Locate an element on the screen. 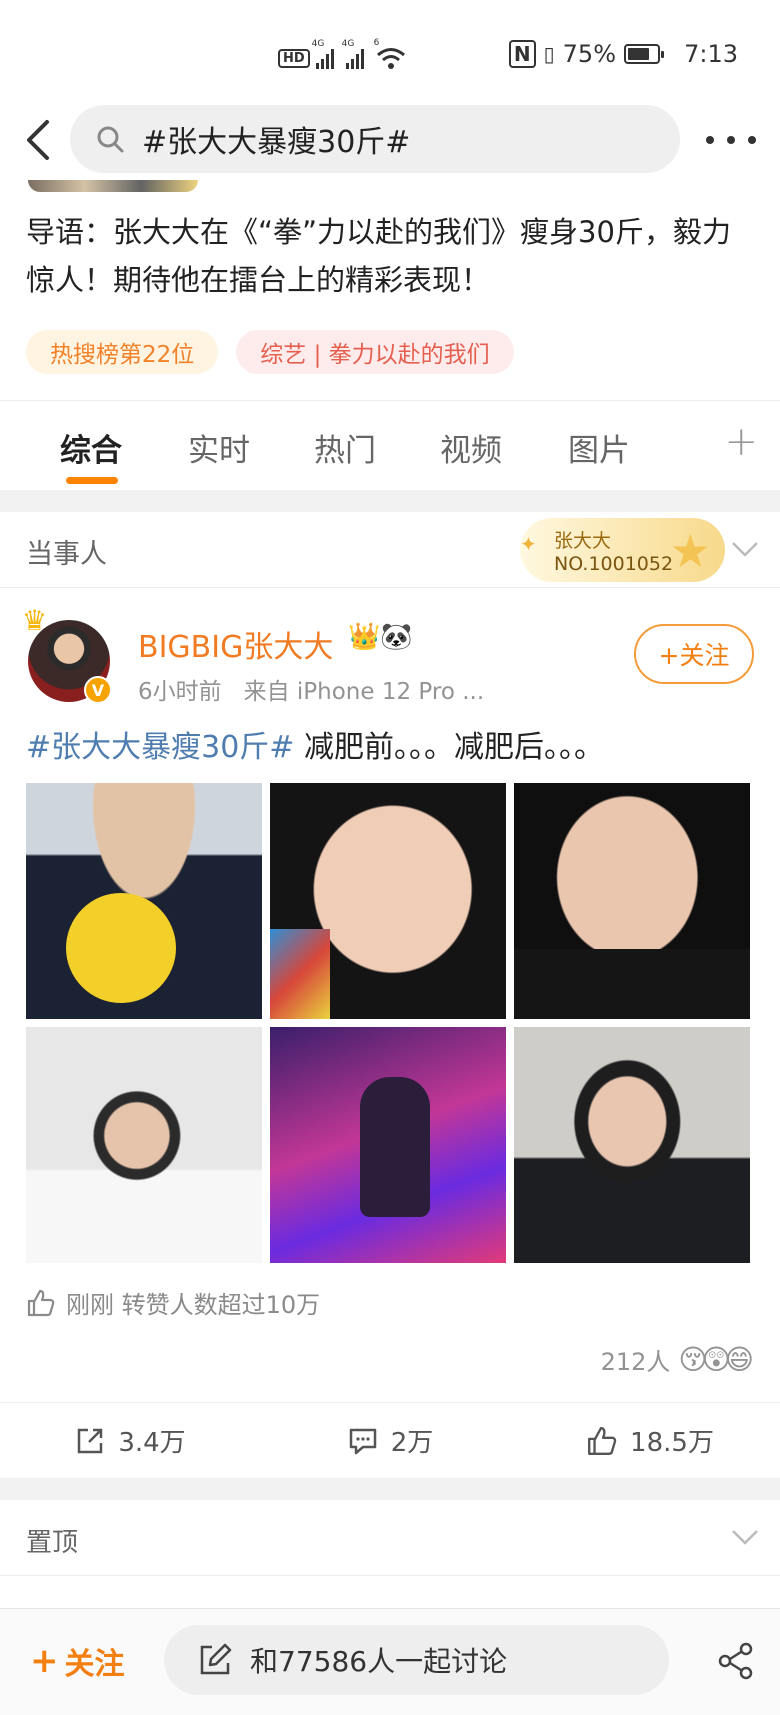 The width and height of the screenshot is (780, 1715). comment-icon is located at coordinates (362, 1441).